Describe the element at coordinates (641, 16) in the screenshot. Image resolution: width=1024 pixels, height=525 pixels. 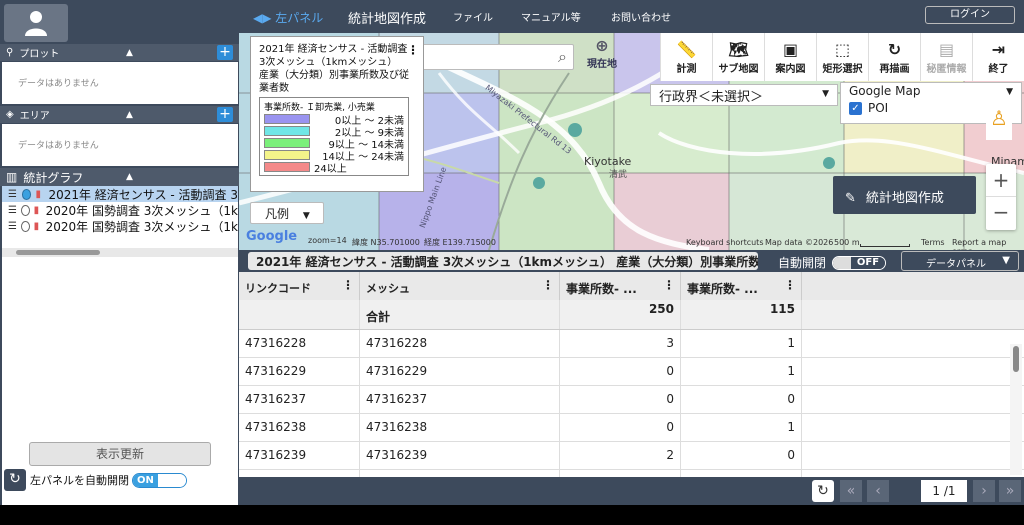
I see `menu-contact: お問い合わせ` at that location.